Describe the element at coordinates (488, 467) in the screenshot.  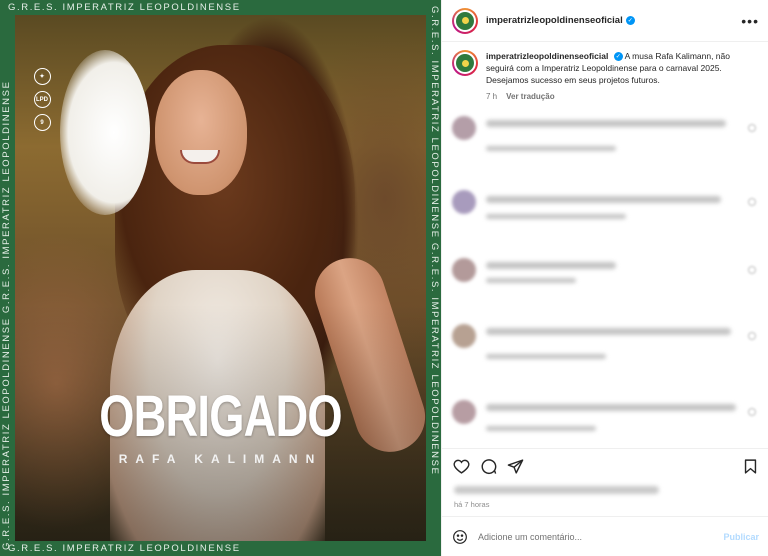
I see `comment-icon` at that location.